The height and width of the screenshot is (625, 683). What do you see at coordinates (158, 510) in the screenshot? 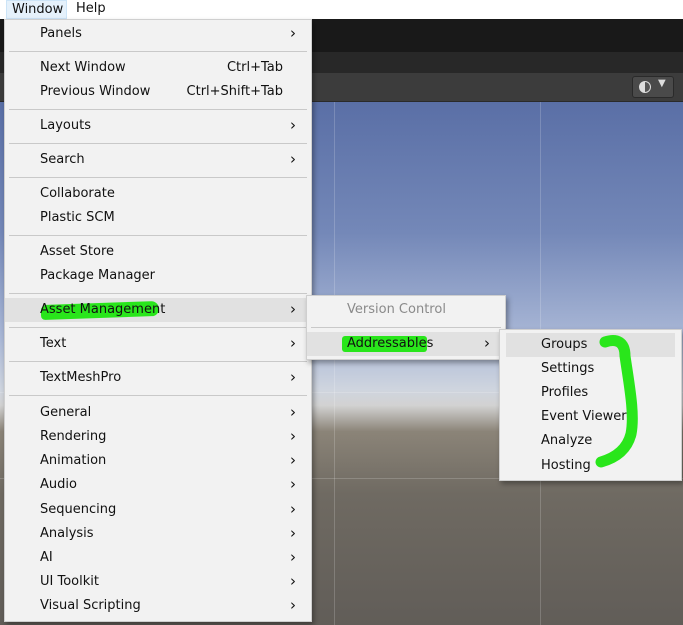
I see `menu-item-sequencing: Sequencing ›` at bounding box center [158, 510].